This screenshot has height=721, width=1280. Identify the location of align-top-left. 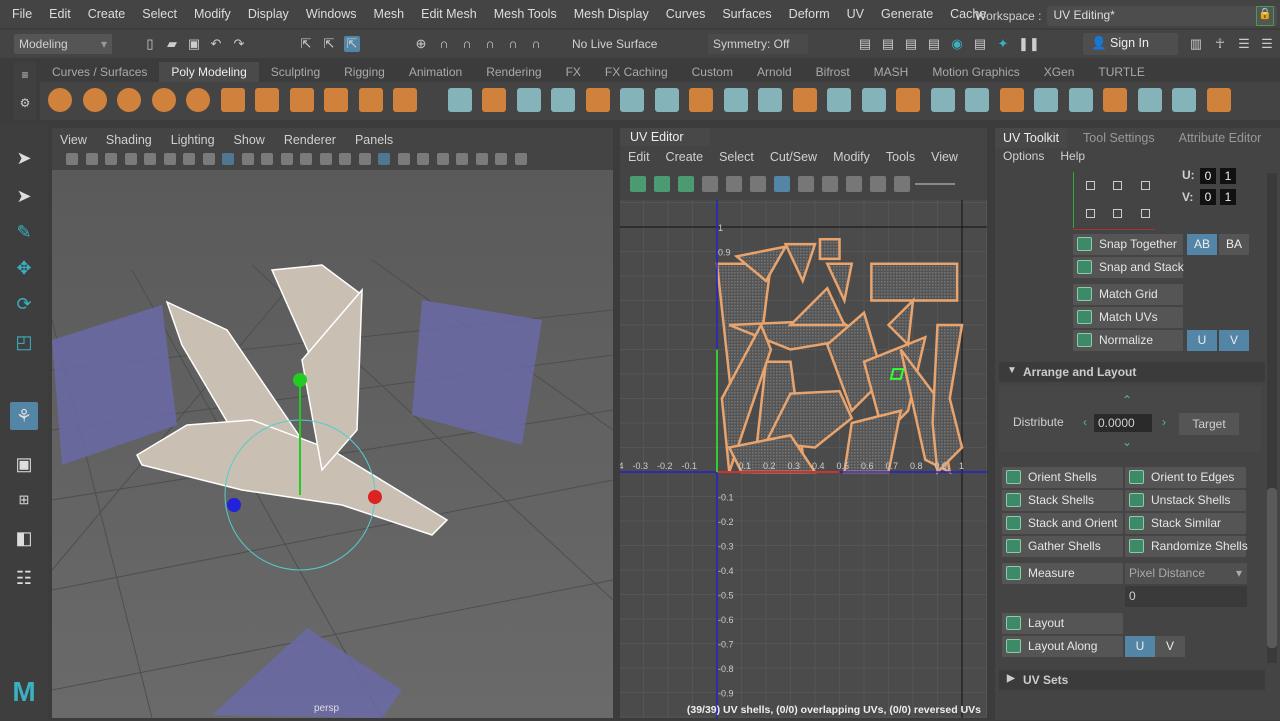
(1090, 185).